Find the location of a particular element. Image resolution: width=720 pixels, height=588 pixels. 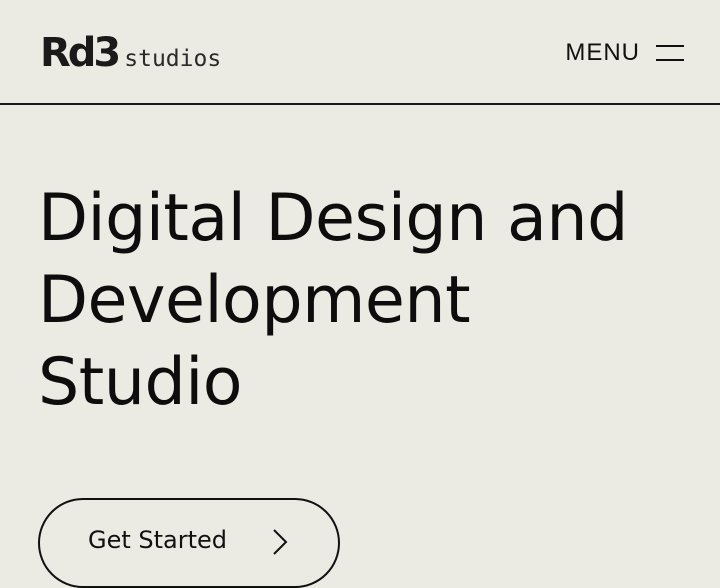

logo-mark: Rd3 is located at coordinates (80, 53).